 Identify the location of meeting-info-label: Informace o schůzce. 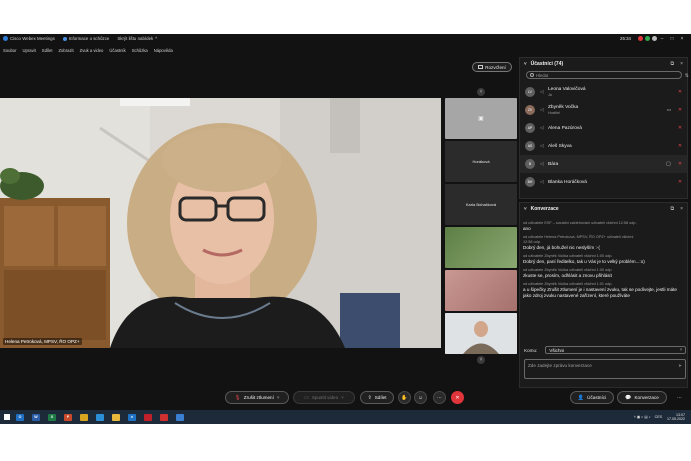
(89, 38).